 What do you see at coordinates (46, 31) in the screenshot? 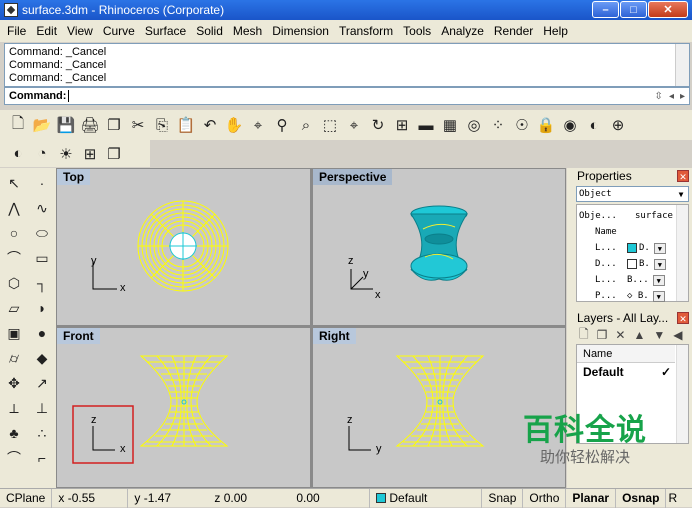
I see `menu-edit: Edit` at bounding box center [46, 31].